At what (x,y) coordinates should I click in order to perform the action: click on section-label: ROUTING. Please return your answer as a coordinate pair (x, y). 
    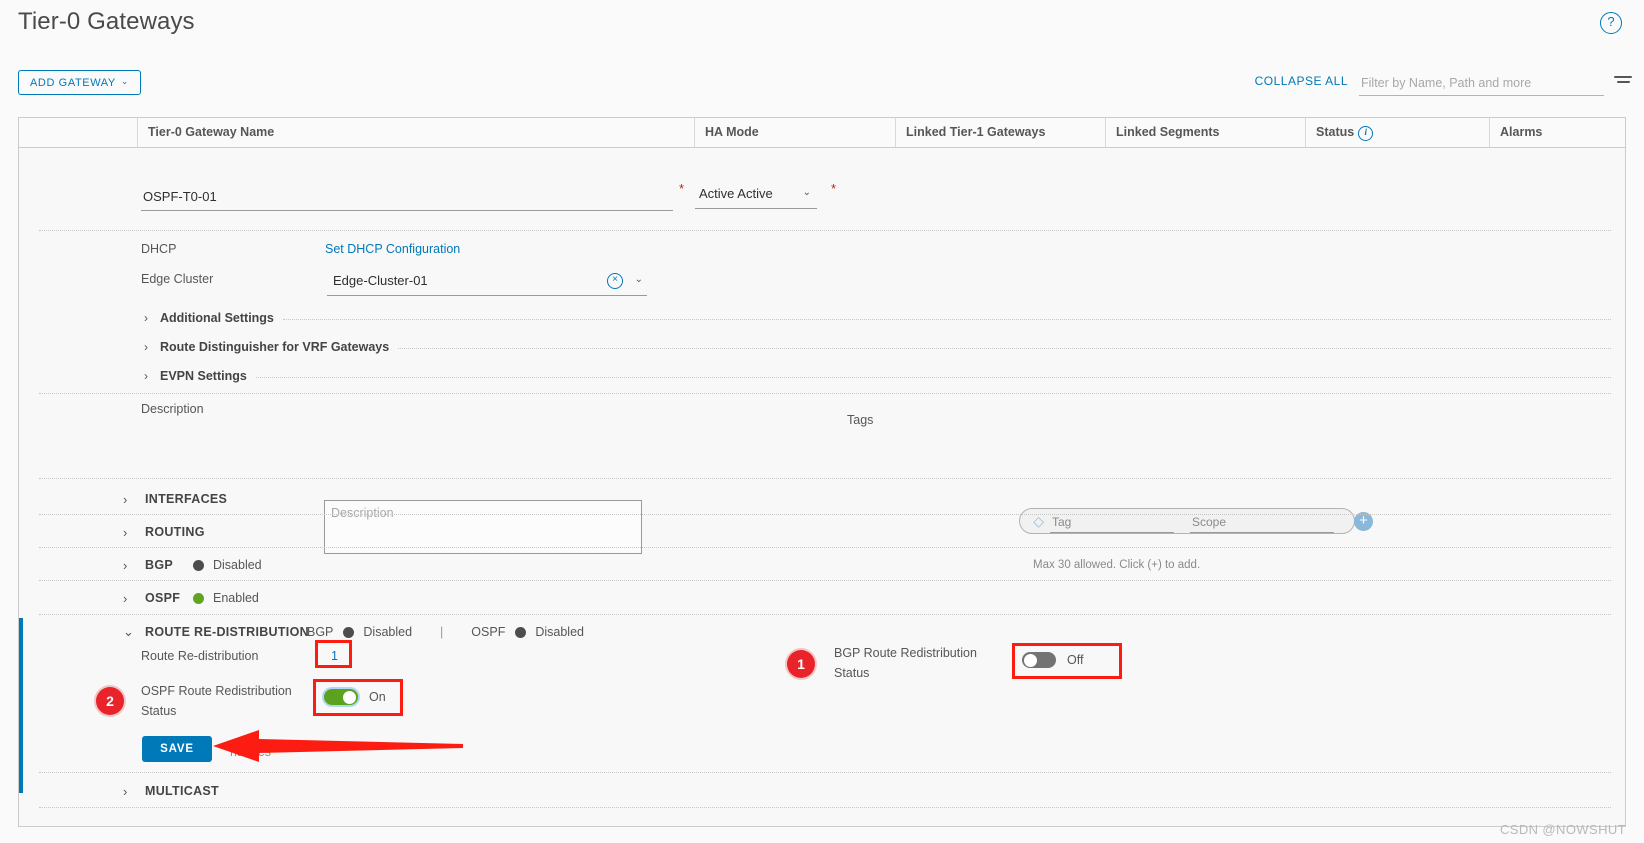
    Looking at the image, I should click on (175, 532).